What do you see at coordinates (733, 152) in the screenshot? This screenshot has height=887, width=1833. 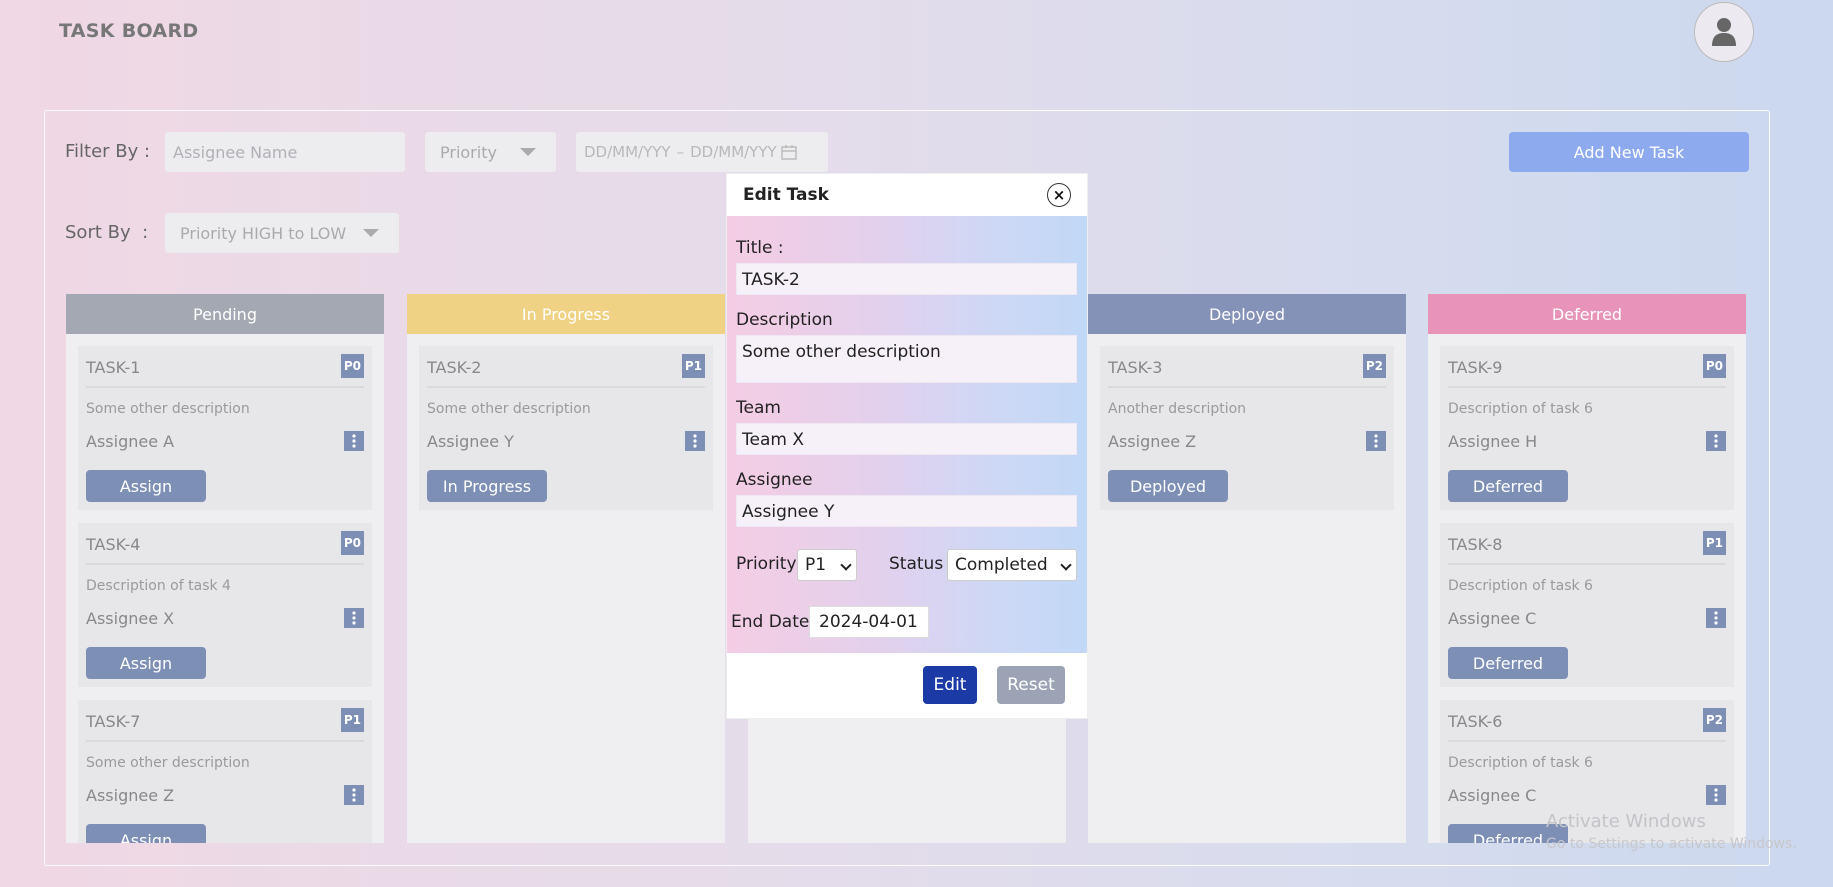 I see `date-end-placeholder: DD/MM/YYY` at bounding box center [733, 152].